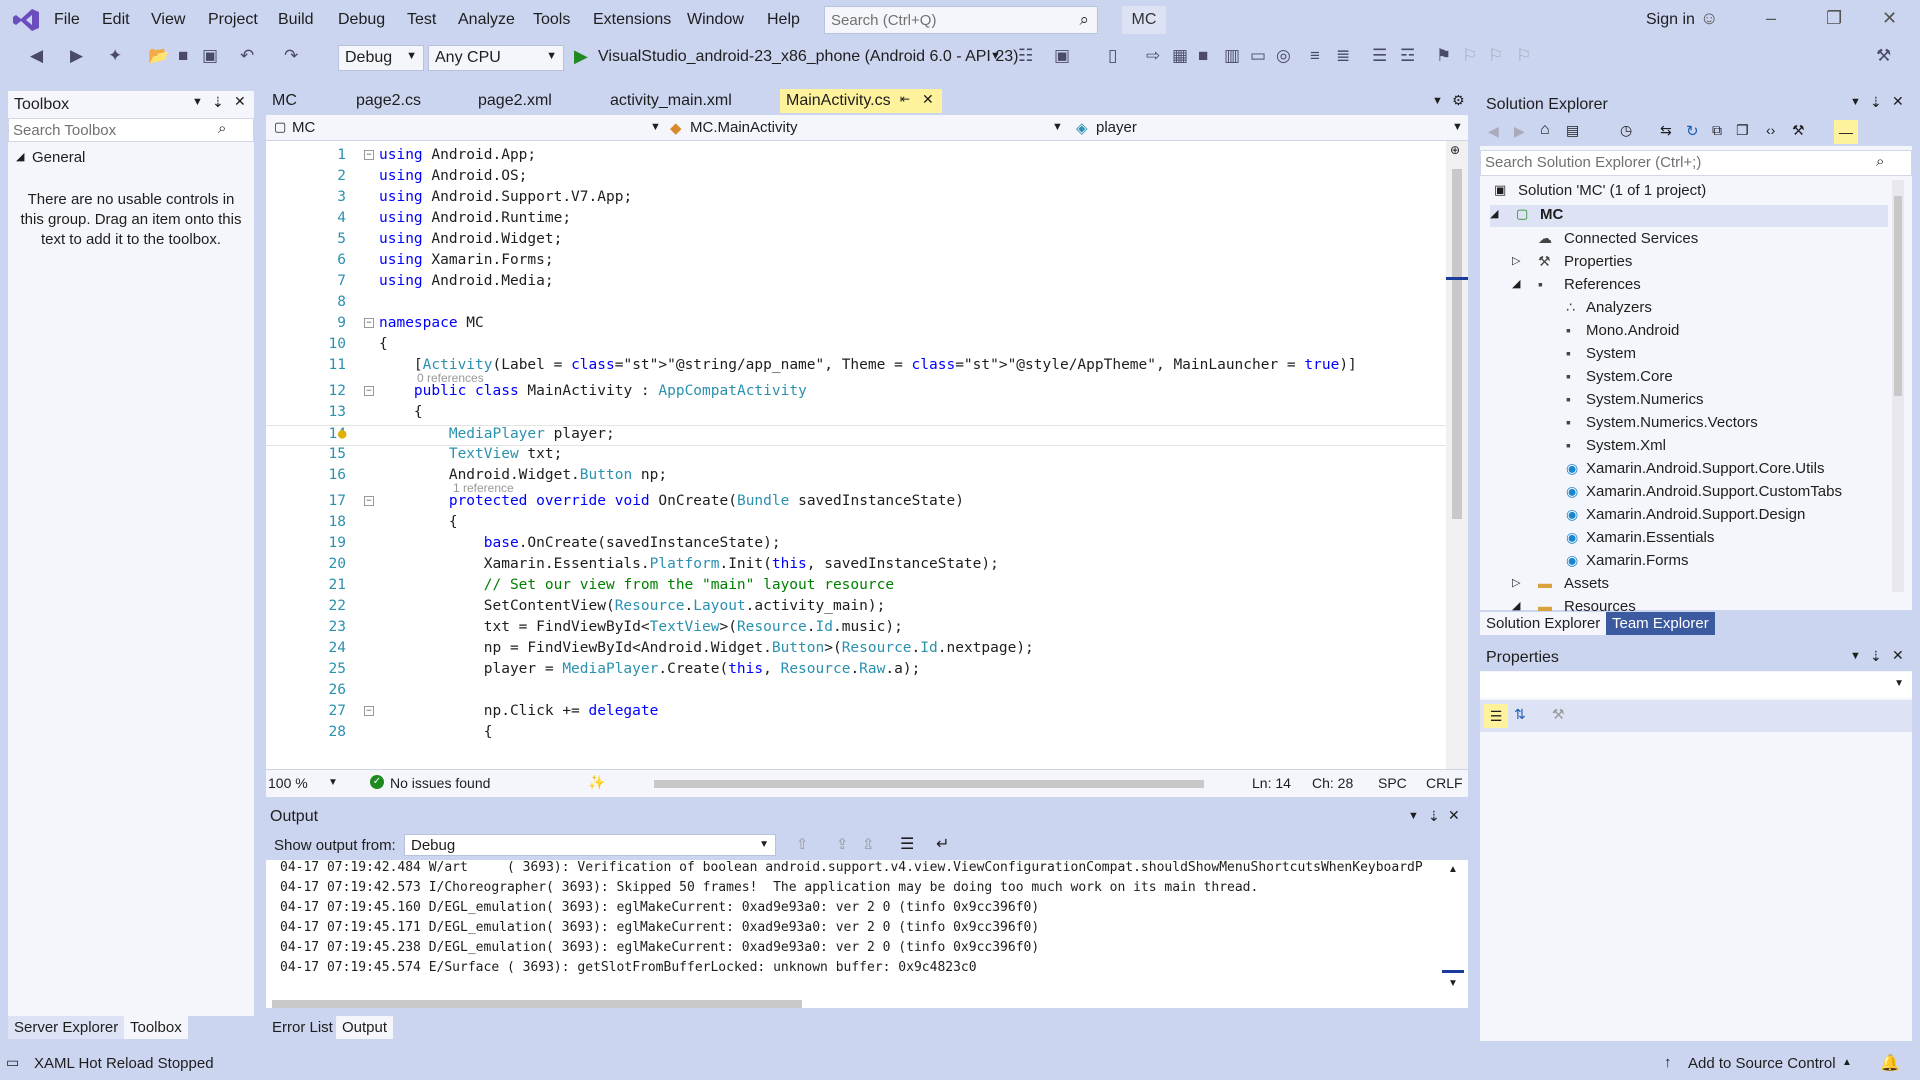 This screenshot has width=1920, height=1080. I want to click on editor-vertical-scrollbar: ⊕, so click(1457, 455).